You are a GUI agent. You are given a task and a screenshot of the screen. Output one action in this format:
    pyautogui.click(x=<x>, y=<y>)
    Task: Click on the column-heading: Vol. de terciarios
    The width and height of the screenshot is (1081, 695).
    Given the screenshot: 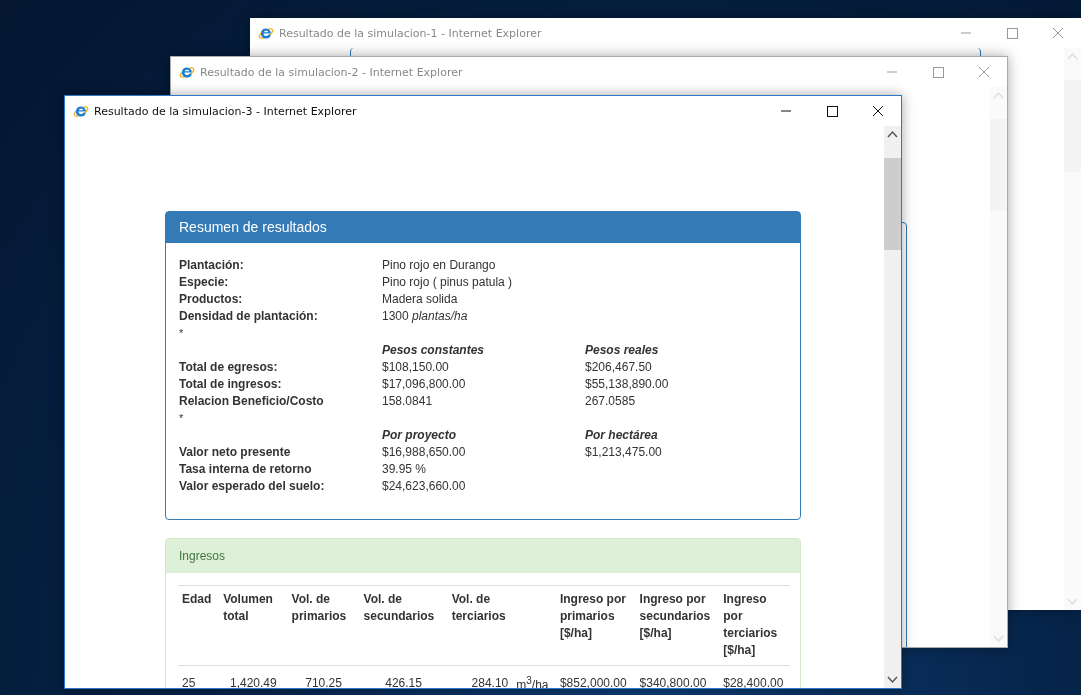 What is the action you would take?
    pyautogui.click(x=478, y=607)
    